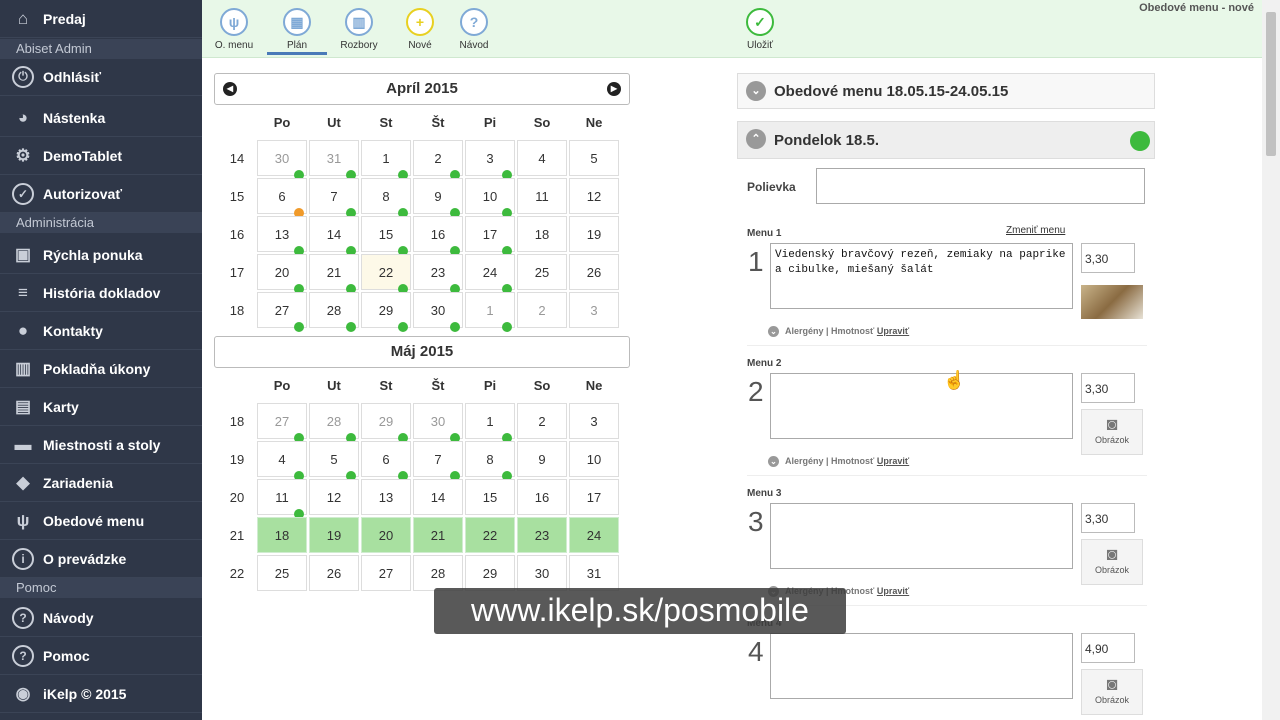  What do you see at coordinates (542, 421) in the screenshot?
I see `calendar-day: 2` at bounding box center [542, 421].